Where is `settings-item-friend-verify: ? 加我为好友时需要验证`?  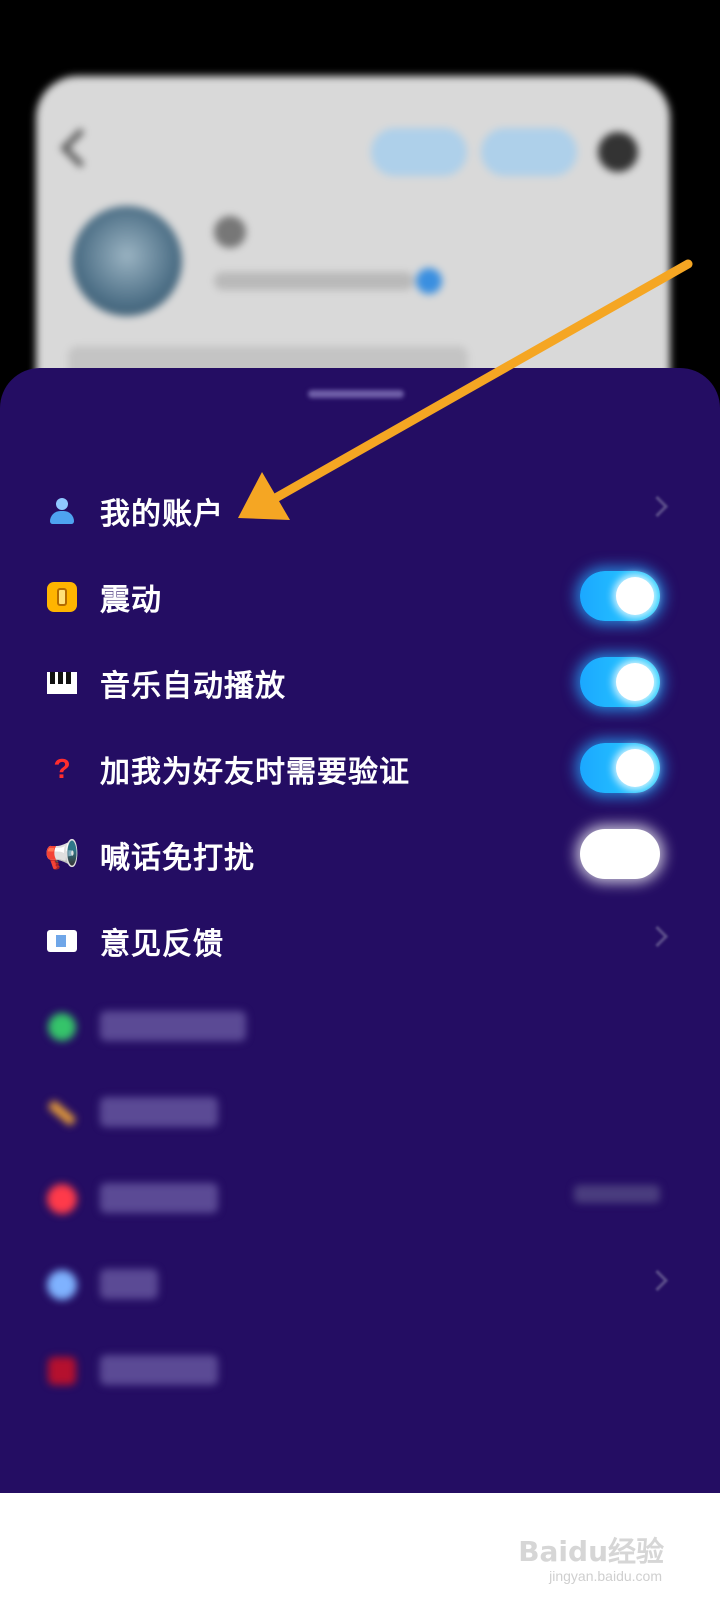
settings-item-friend-verify: ? 加我为好友时需要验证 is located at coordinates (360, 769).